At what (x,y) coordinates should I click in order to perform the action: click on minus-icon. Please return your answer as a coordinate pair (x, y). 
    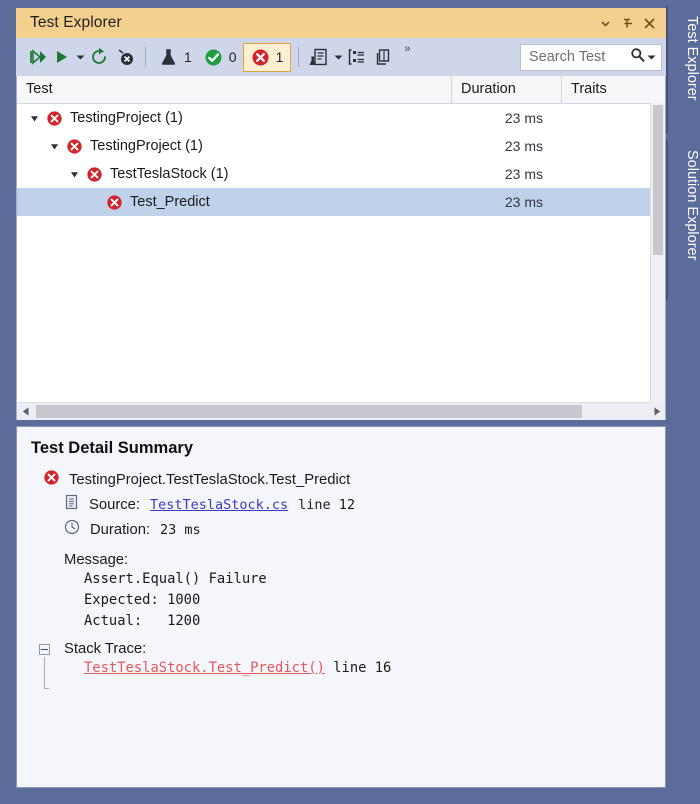
    Looking at the image, I should click on (44, 649).